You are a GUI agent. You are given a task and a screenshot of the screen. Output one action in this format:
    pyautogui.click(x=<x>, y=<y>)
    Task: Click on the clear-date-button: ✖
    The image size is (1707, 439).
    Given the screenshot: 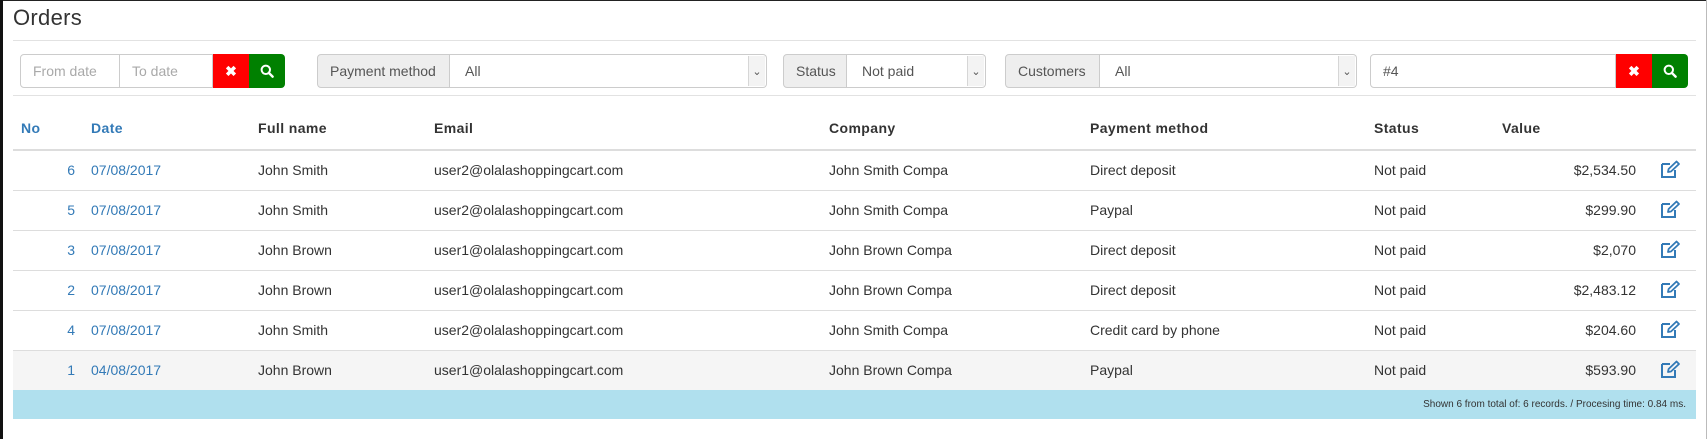 What is the action you would take?
    pyautogui.click(x=231, y=71)
    